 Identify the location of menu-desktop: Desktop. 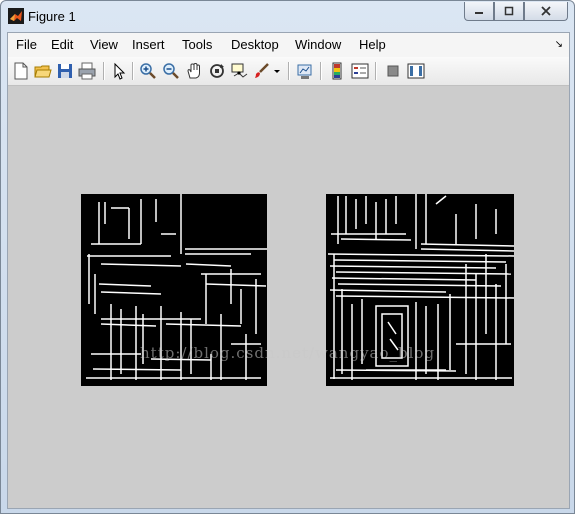
(255, 44).